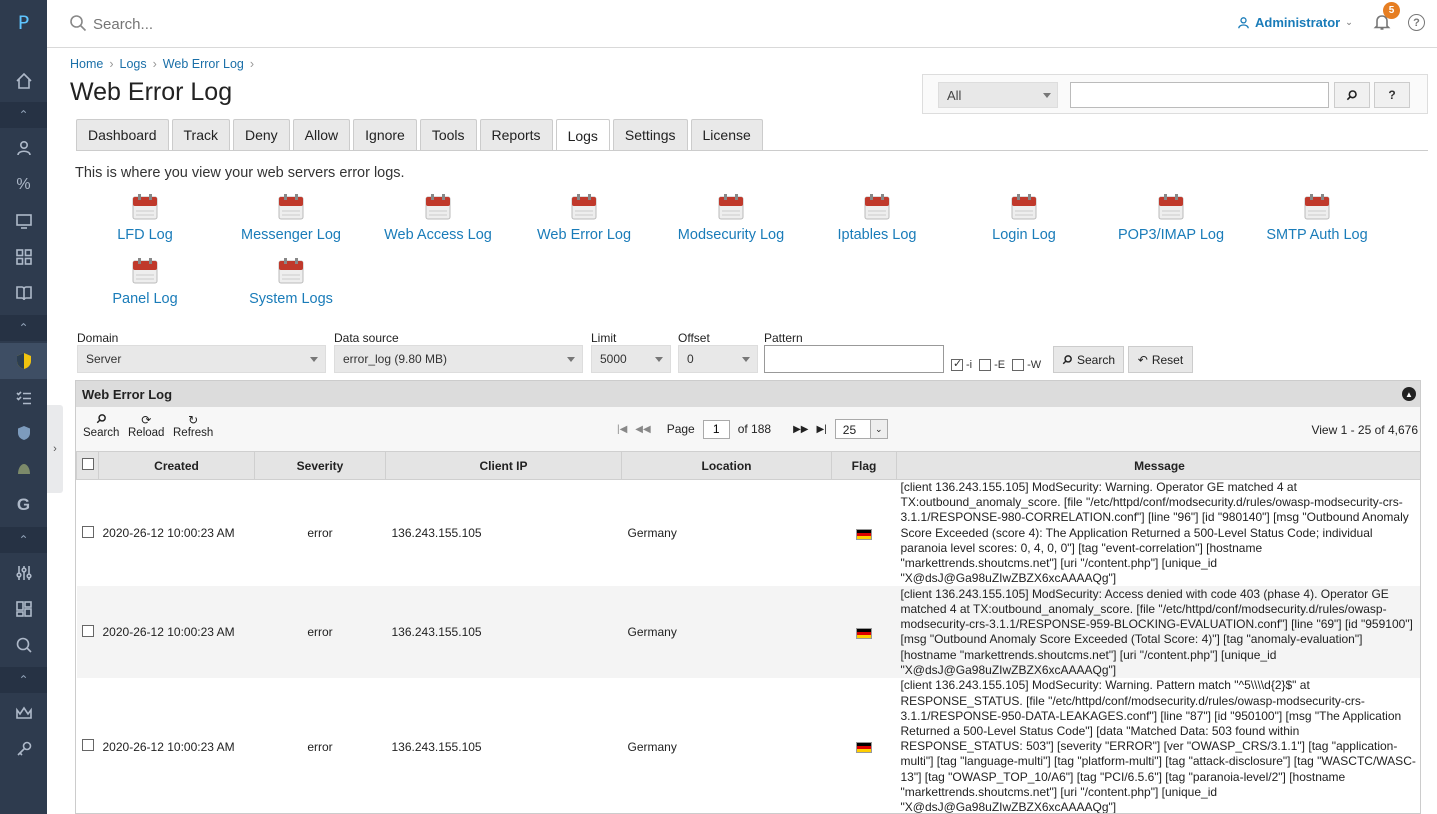  I want to click on prev-page-icon: ◀◀, so click(642, 429).